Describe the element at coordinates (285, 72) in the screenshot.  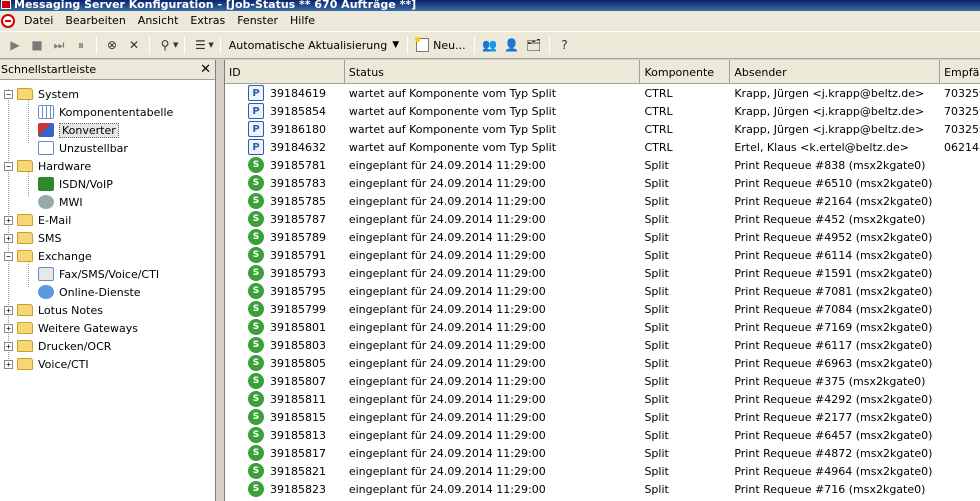
I see `column-header-id: ID` at that location.